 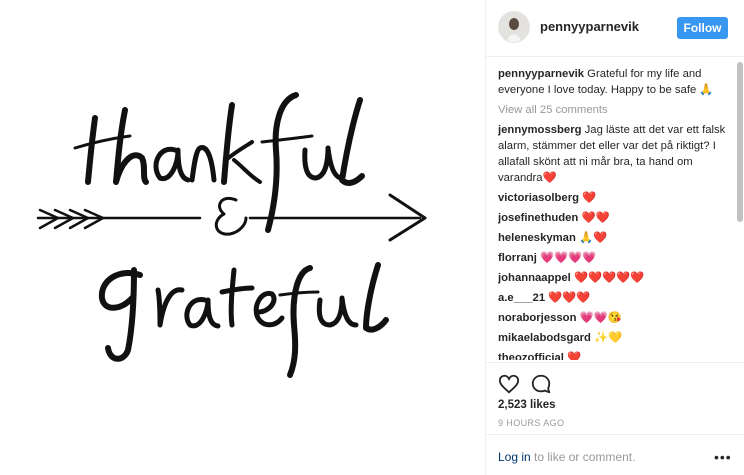 What do you see at coordinates (593, 238) in the screenshot?
I see `comment-text: 🙏❤️` at bounding box center [593, 238].